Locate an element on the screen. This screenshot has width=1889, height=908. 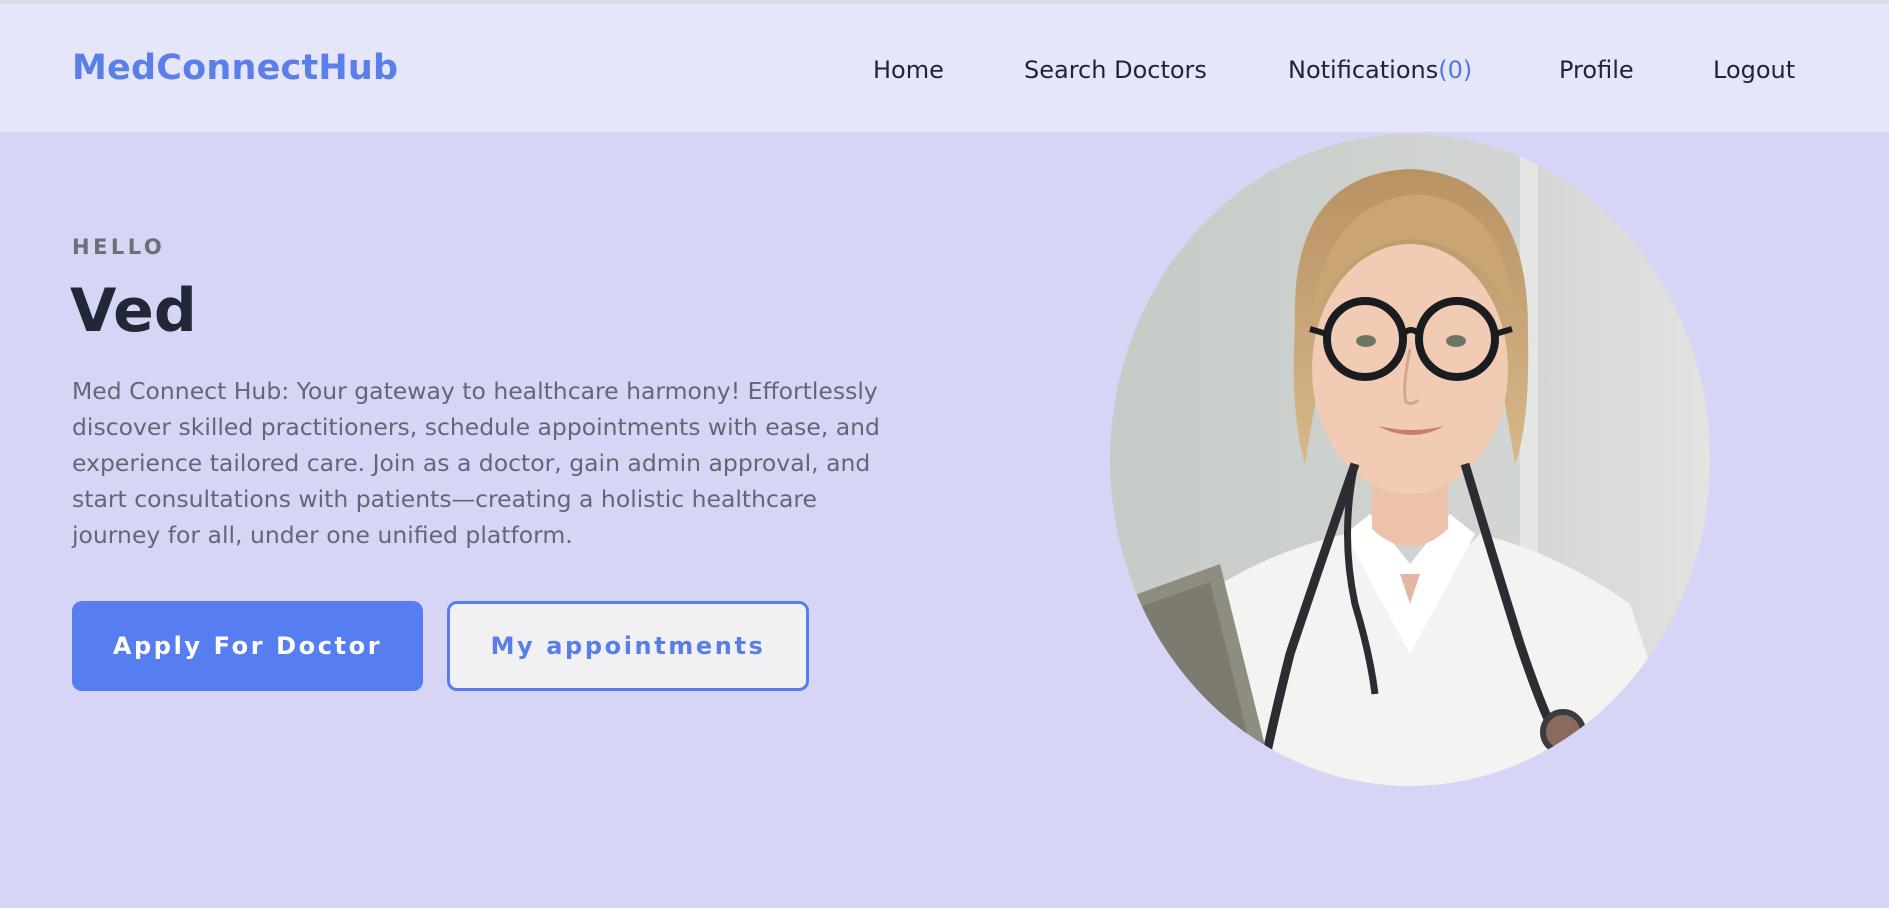
brand-logo: MedConnectHub is located at coordinates (235, 68).